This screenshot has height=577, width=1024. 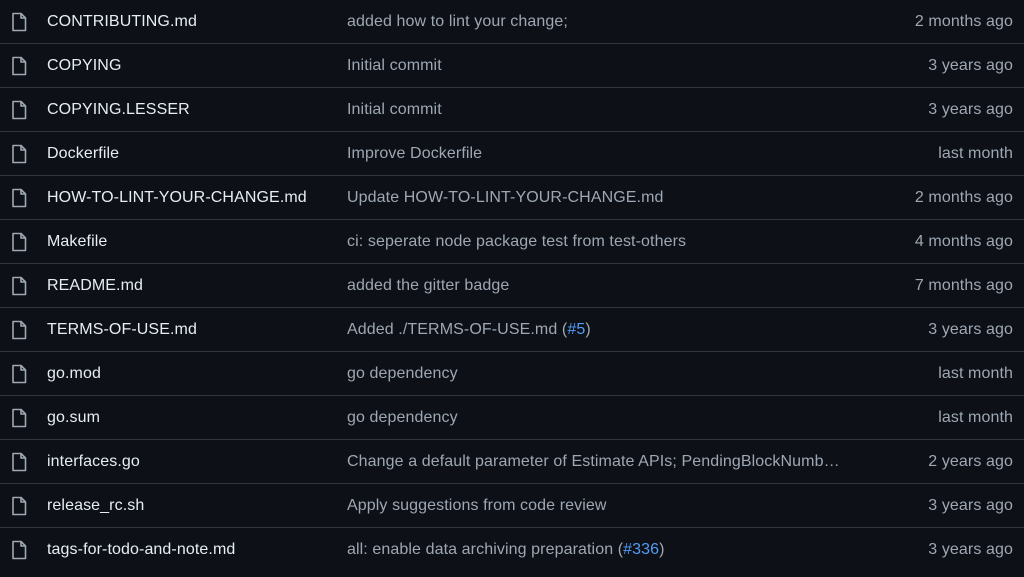 What do you see at coordinates (74, 373) in the screenshot?
I see `file-name-link: go.mod` at bounding box center [74, 373].